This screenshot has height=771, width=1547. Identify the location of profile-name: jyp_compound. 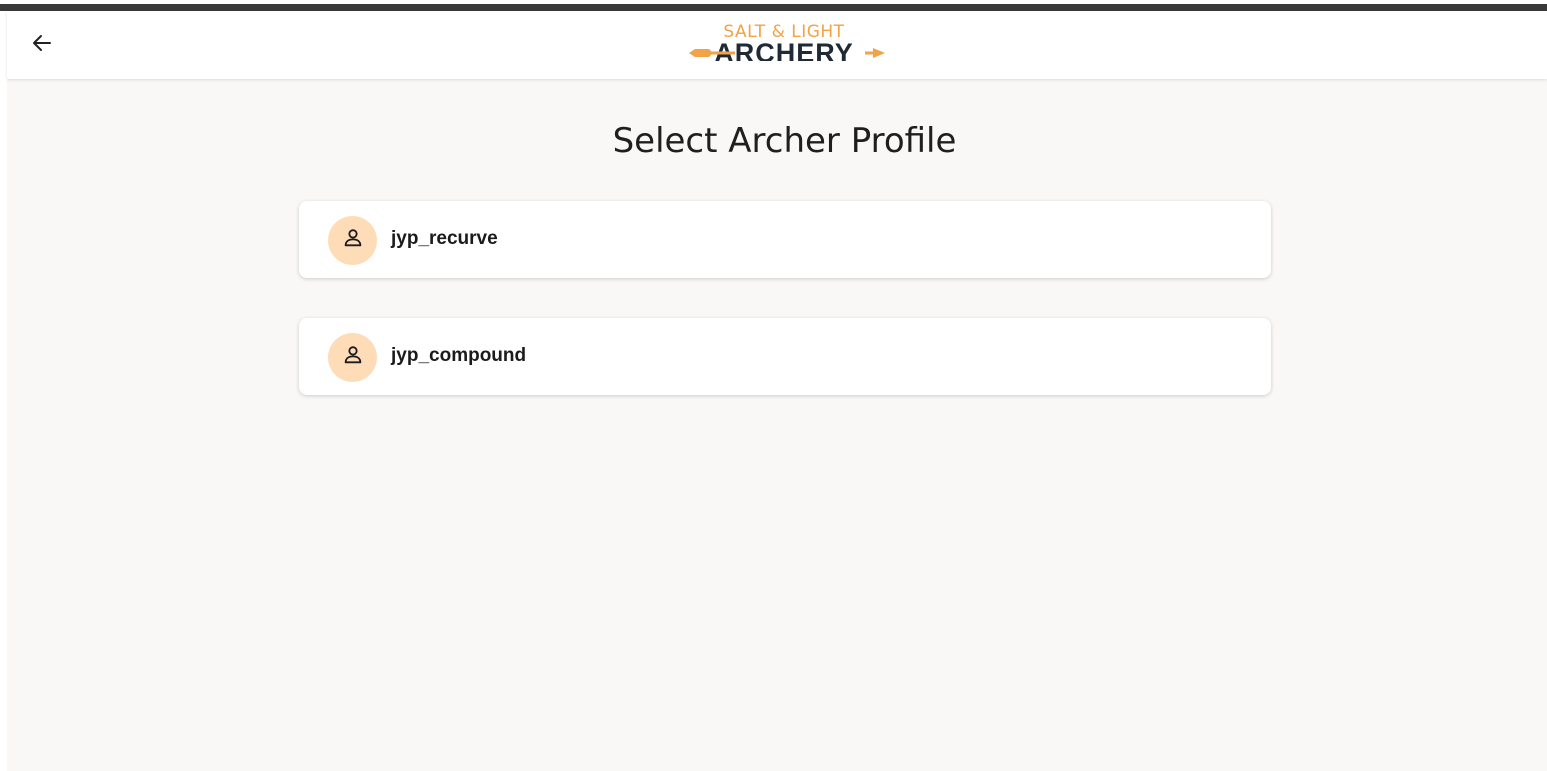
(459, 355).